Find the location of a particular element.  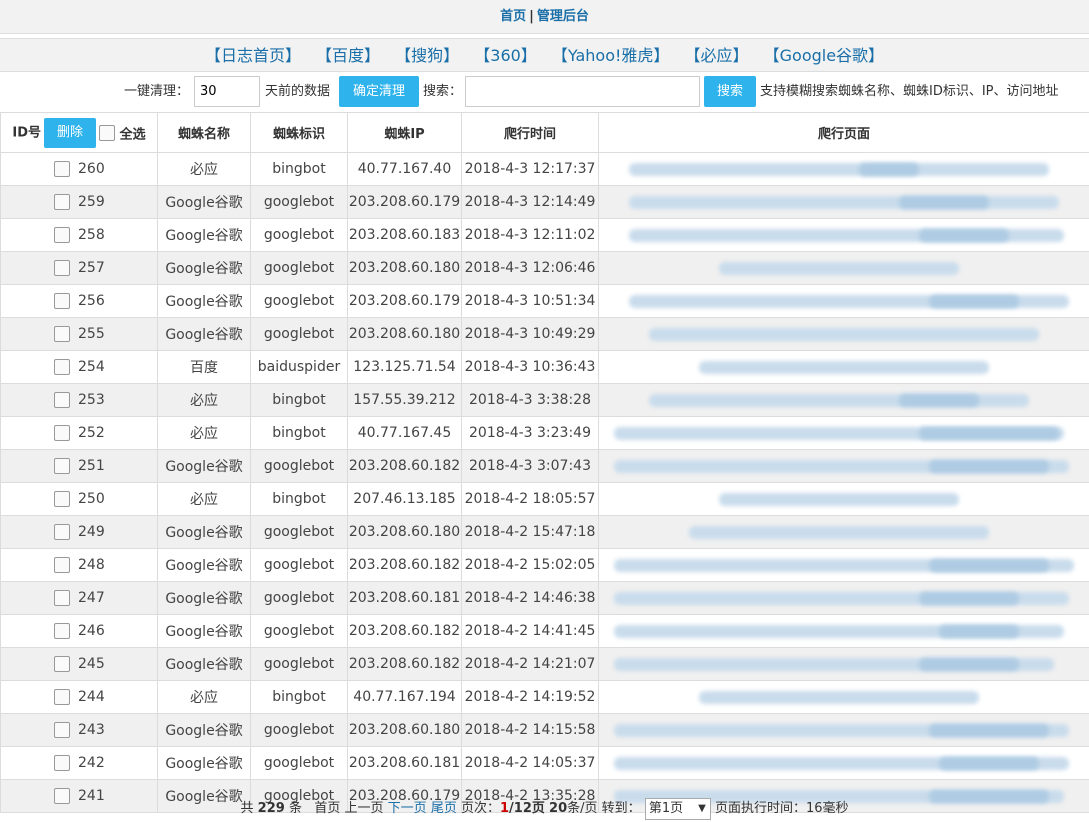

row-id: 258 is located at coordinates (91, 235).